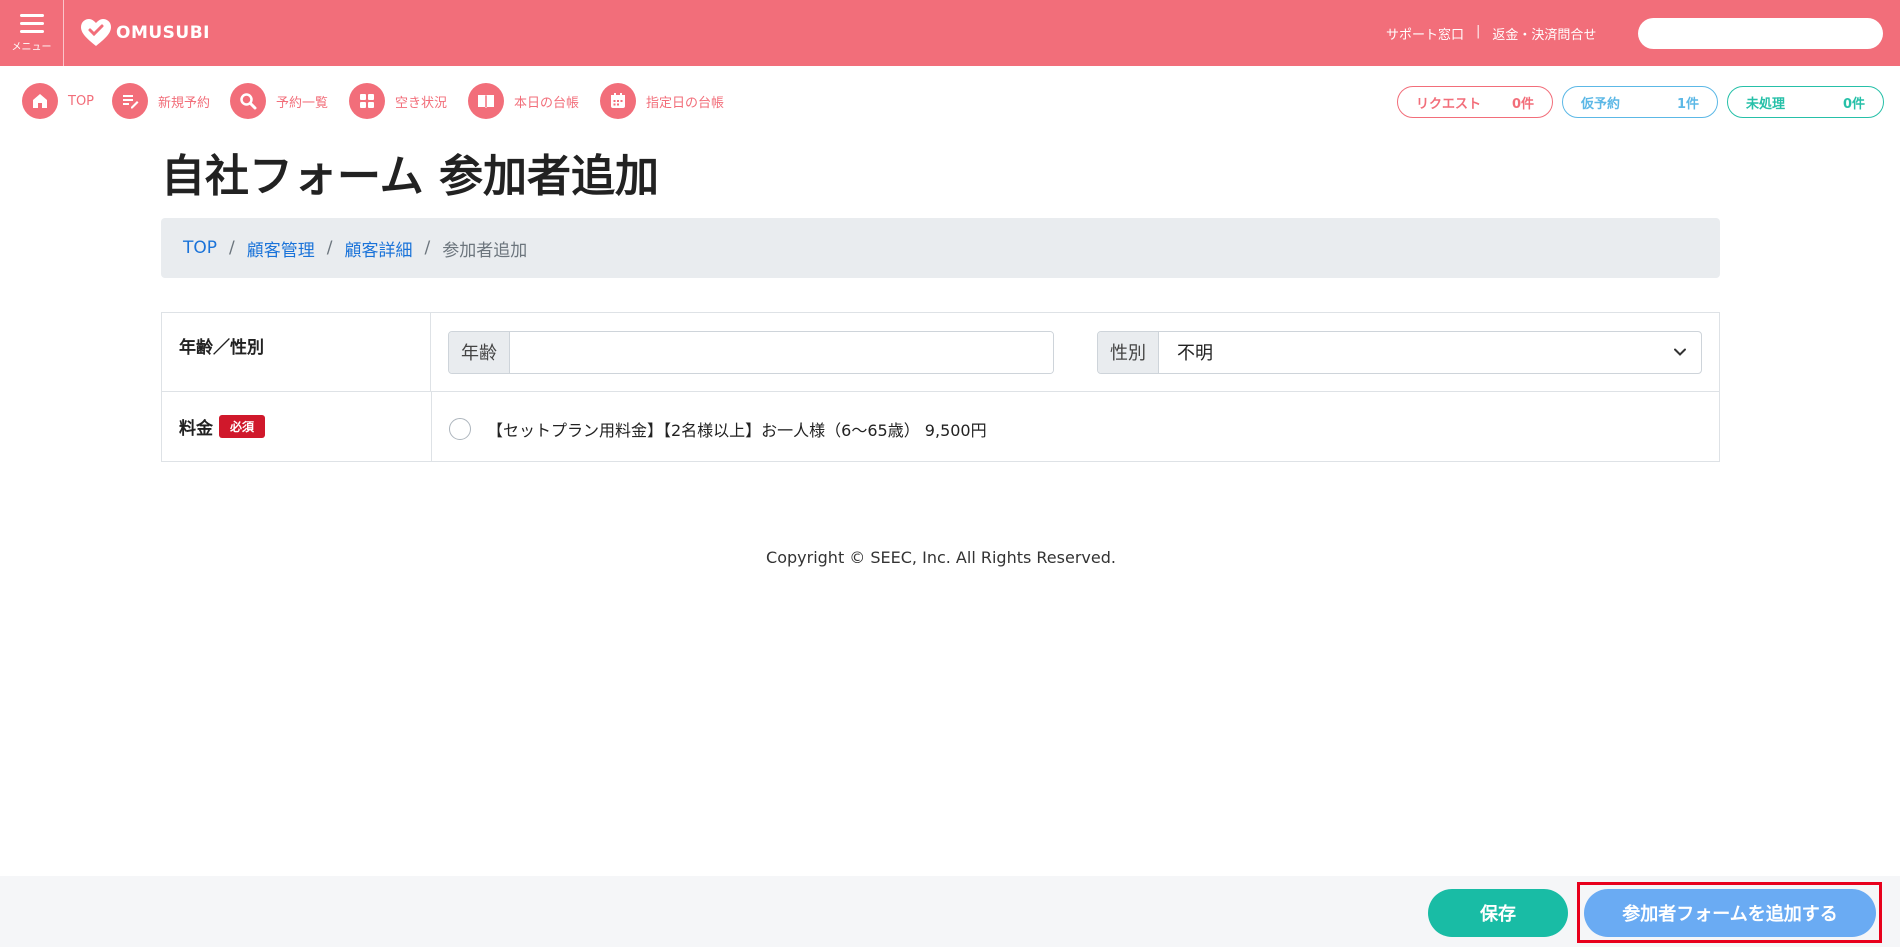 The height and width of the screenshot is (947, 1900). Describe the element at coordinates (1640, 102) in the screenshot. I see `temporary-reservation-badge: 仮予約 1件` at that location.